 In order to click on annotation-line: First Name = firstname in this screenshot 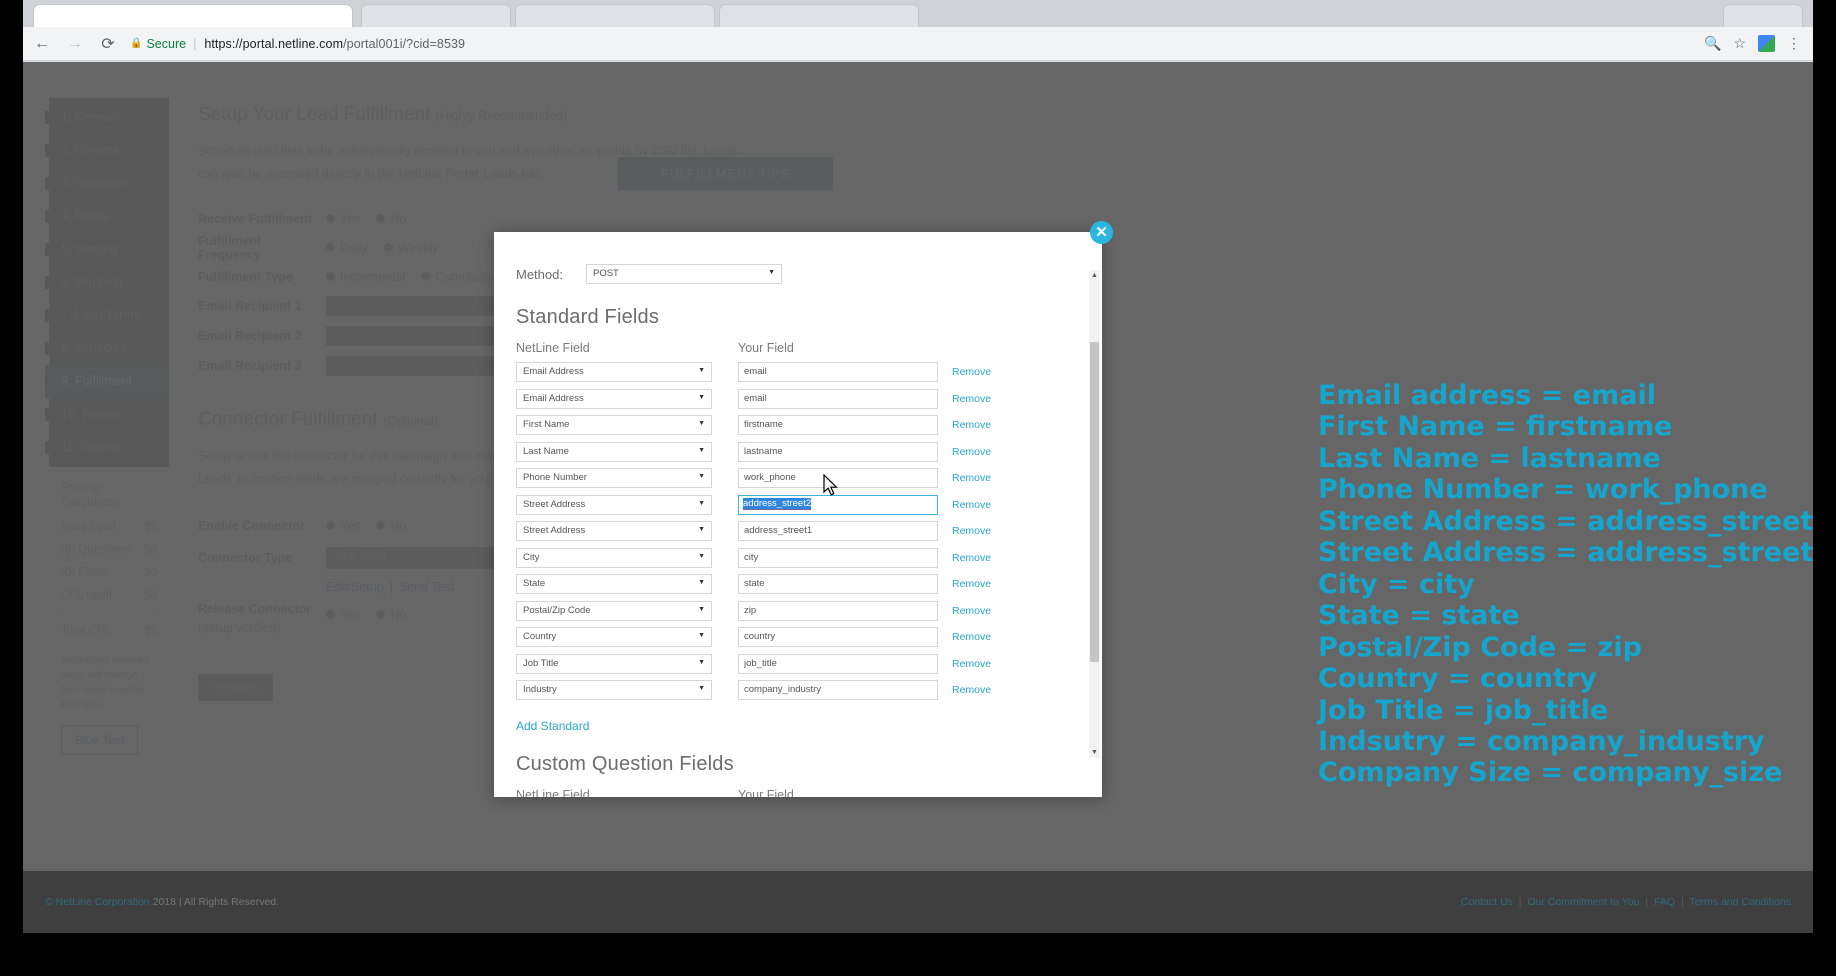, I will do `click(1495, 427)`.